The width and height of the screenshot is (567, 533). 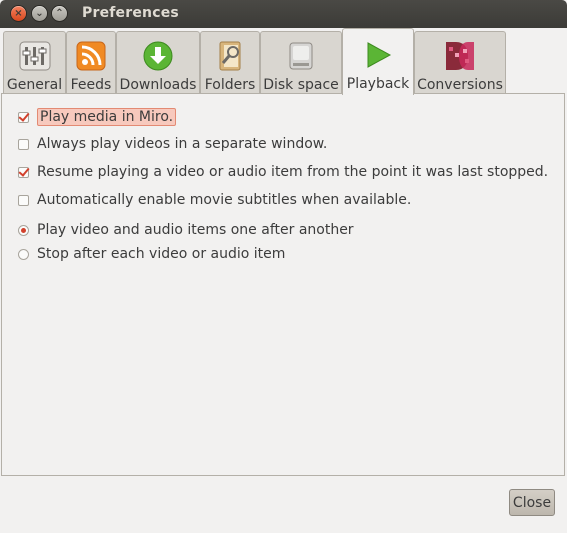 I want to click on tab-label: Conversions, so click(x=460, y=85).